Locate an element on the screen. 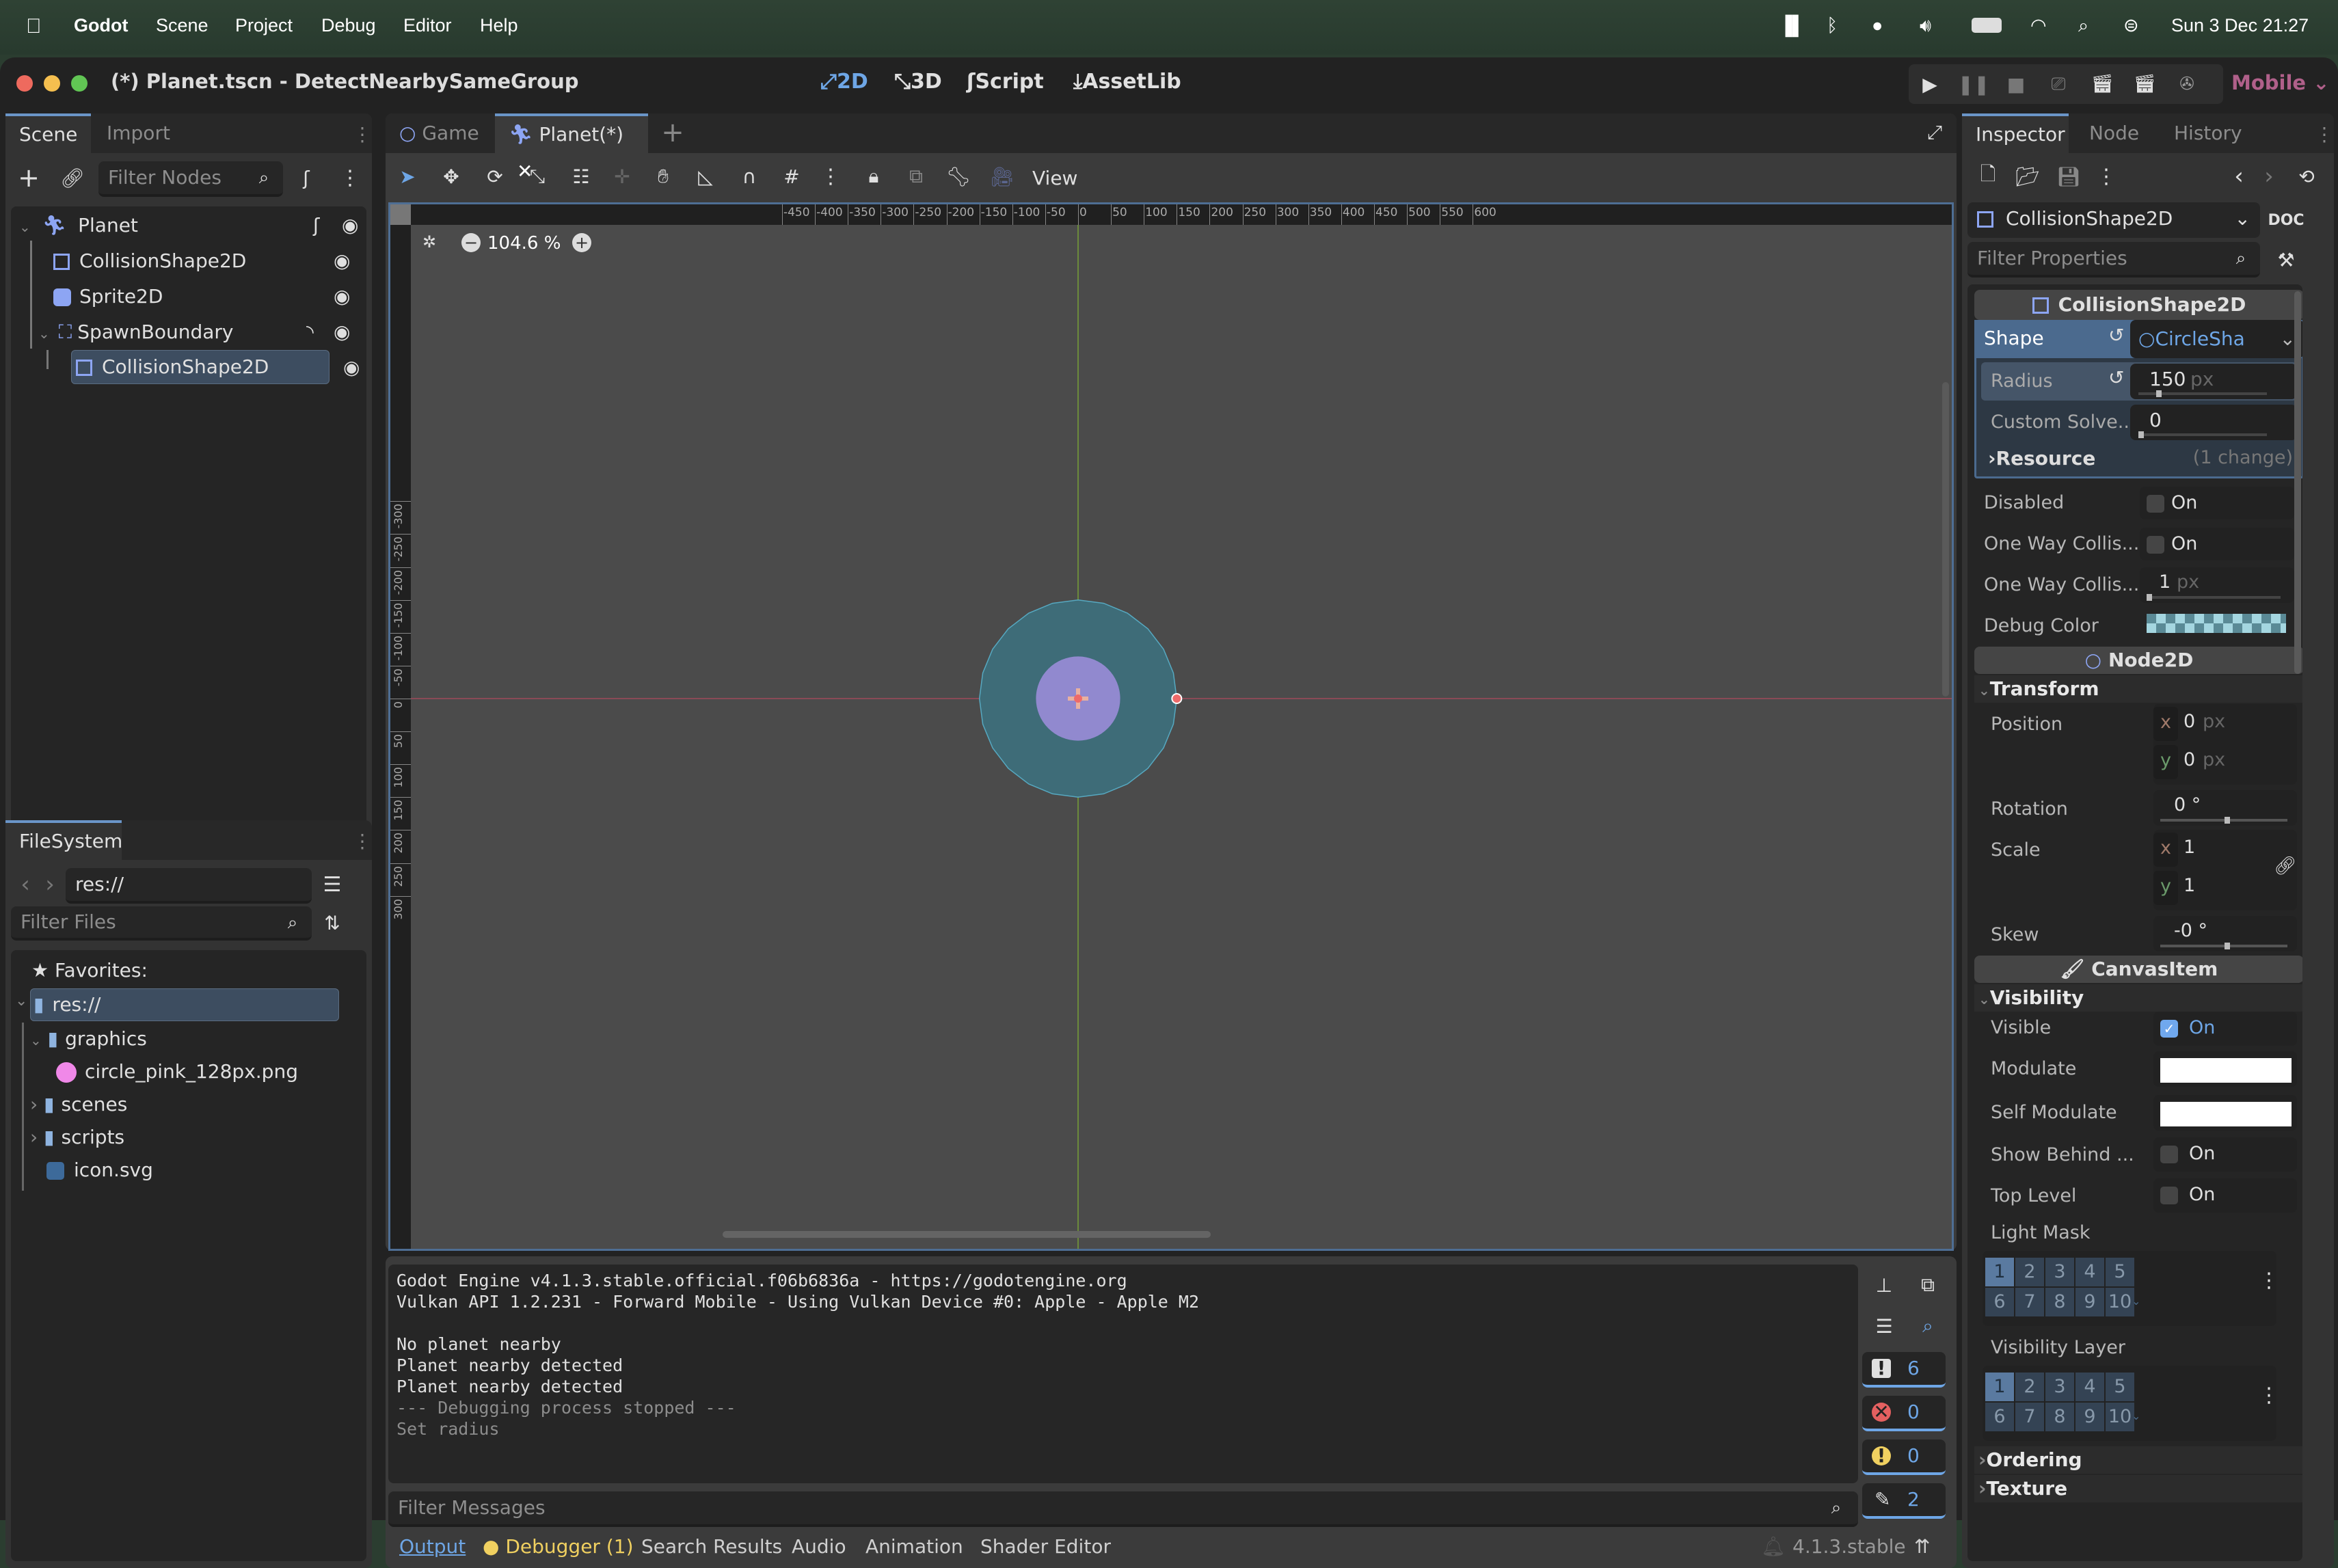 This screenshot has width=2338, height=1568. section-visibility: ⌄Visibility is located at coordinates (2138, 998).